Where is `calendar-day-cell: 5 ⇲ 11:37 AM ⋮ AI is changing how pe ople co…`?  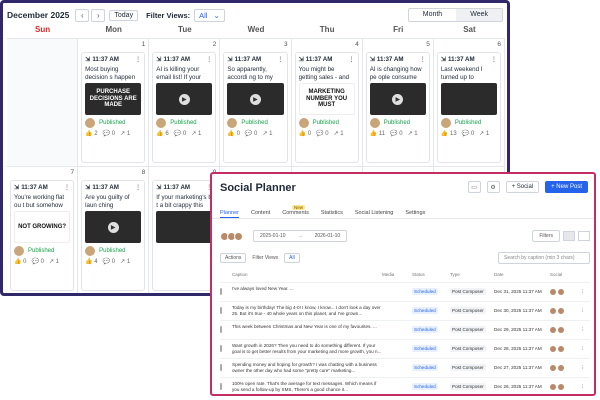 calendar-day-cell: 5 ⇲ 11:37 AM ⋮ AI is changing how pe ople co… is located at coordinates (398, 103).